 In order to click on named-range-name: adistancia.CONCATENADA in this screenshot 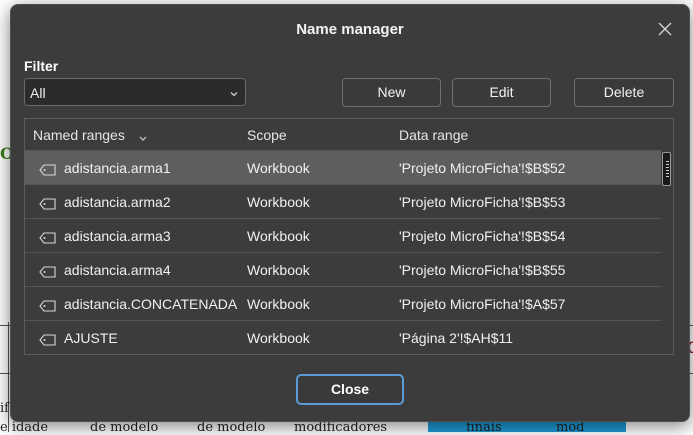, I will do `click(151, 304)`.